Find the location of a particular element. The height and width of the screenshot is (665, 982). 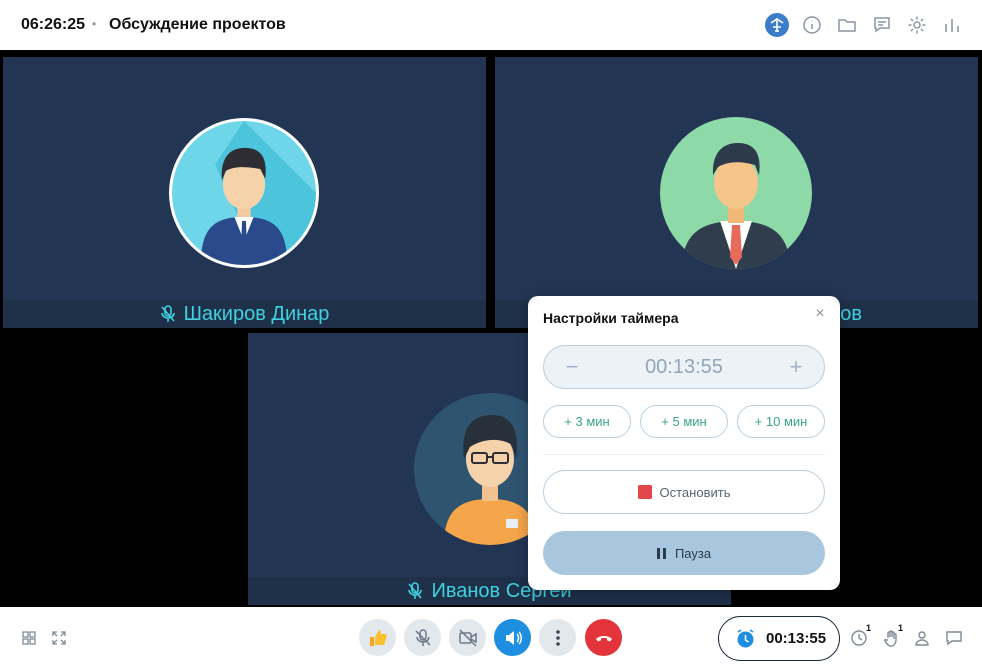

fullscreen-icon is located at coordinates (59, 638).